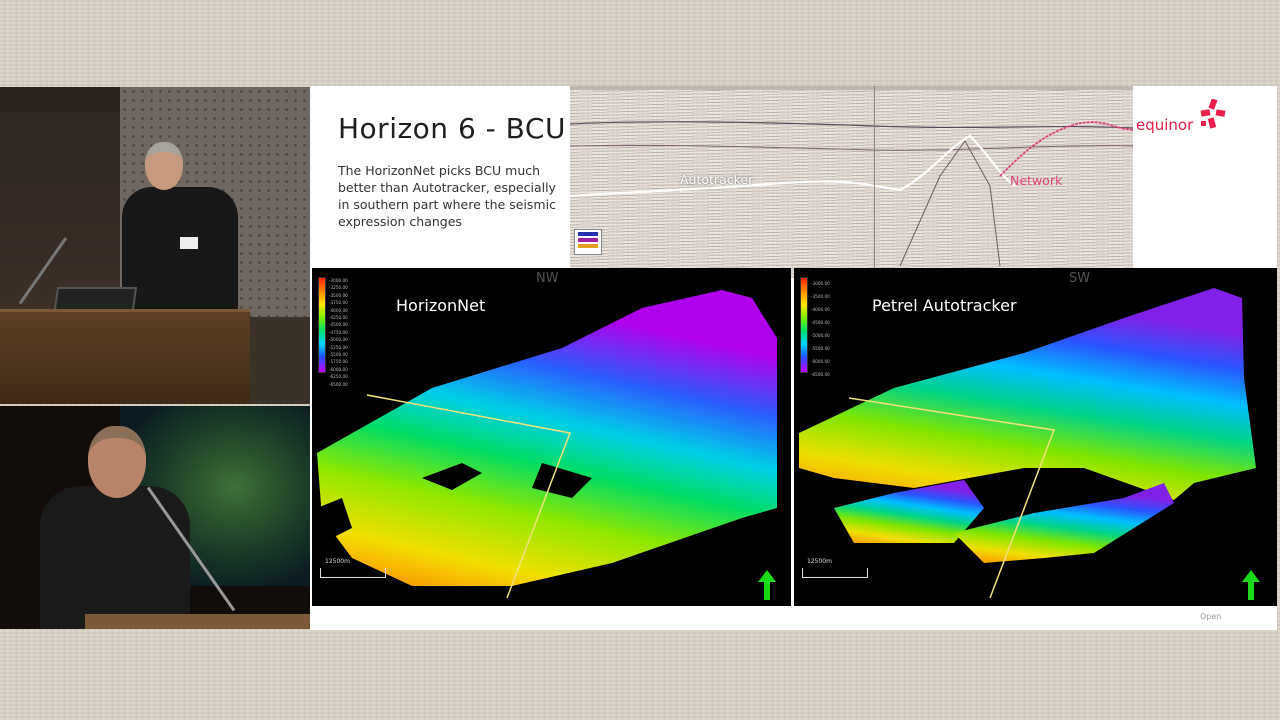  I want to click on sw-orientation-label: SW, so click(1080, 278).